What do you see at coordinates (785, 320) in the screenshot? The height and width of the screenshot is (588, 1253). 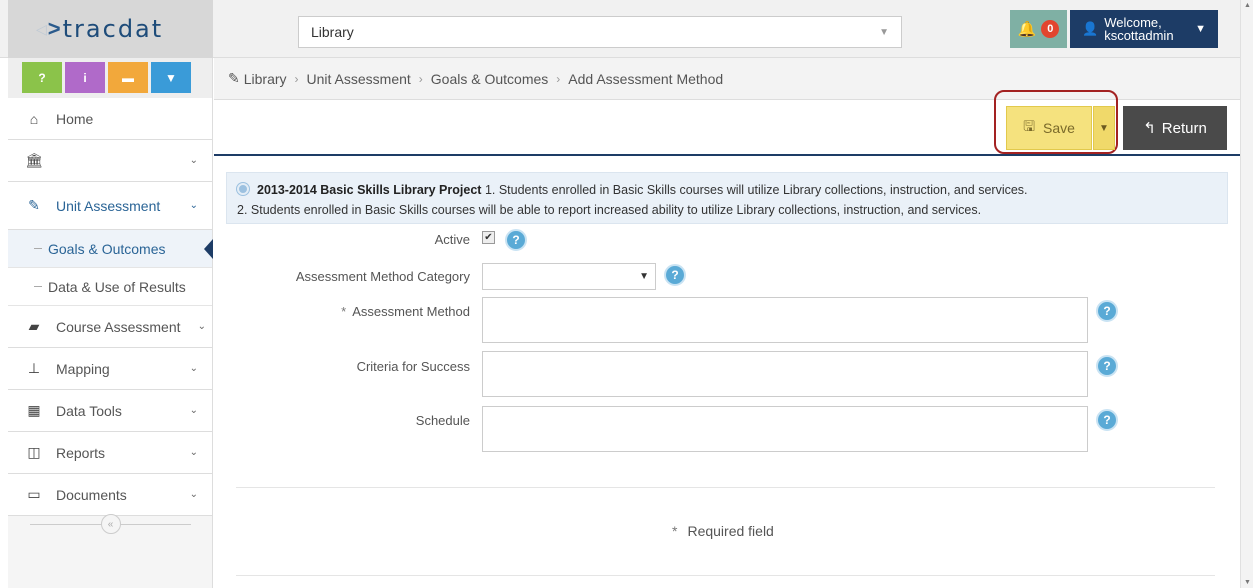 I see `assessment-method-field` at bounding box center [785, 320].